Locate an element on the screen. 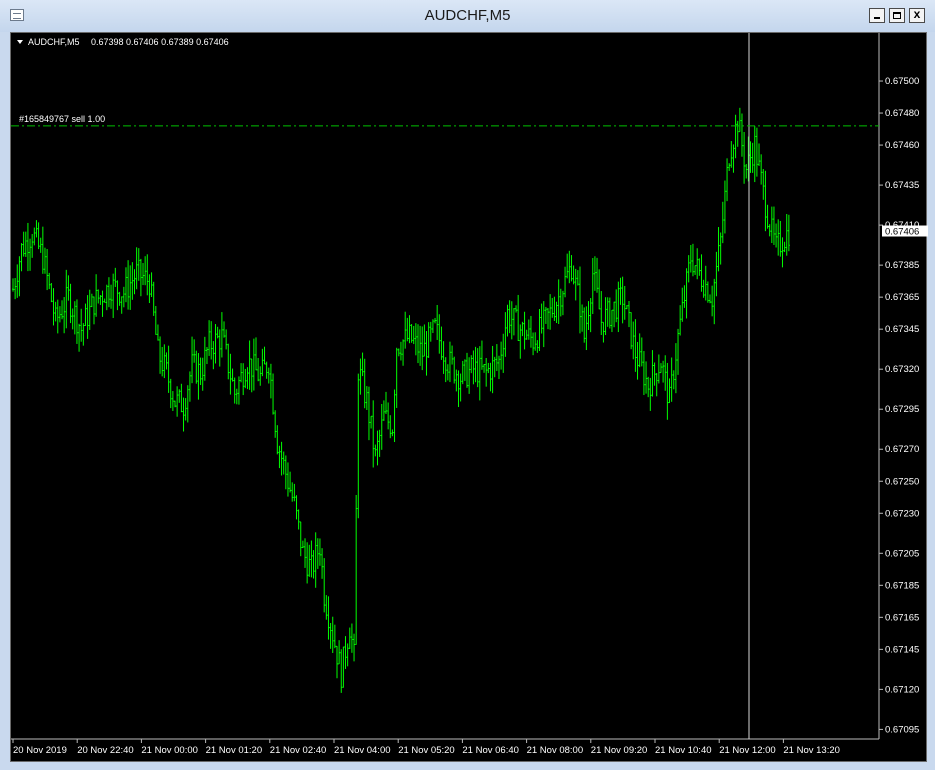  y-tick-label: 0.67250 is located at coordinates (902, 481).